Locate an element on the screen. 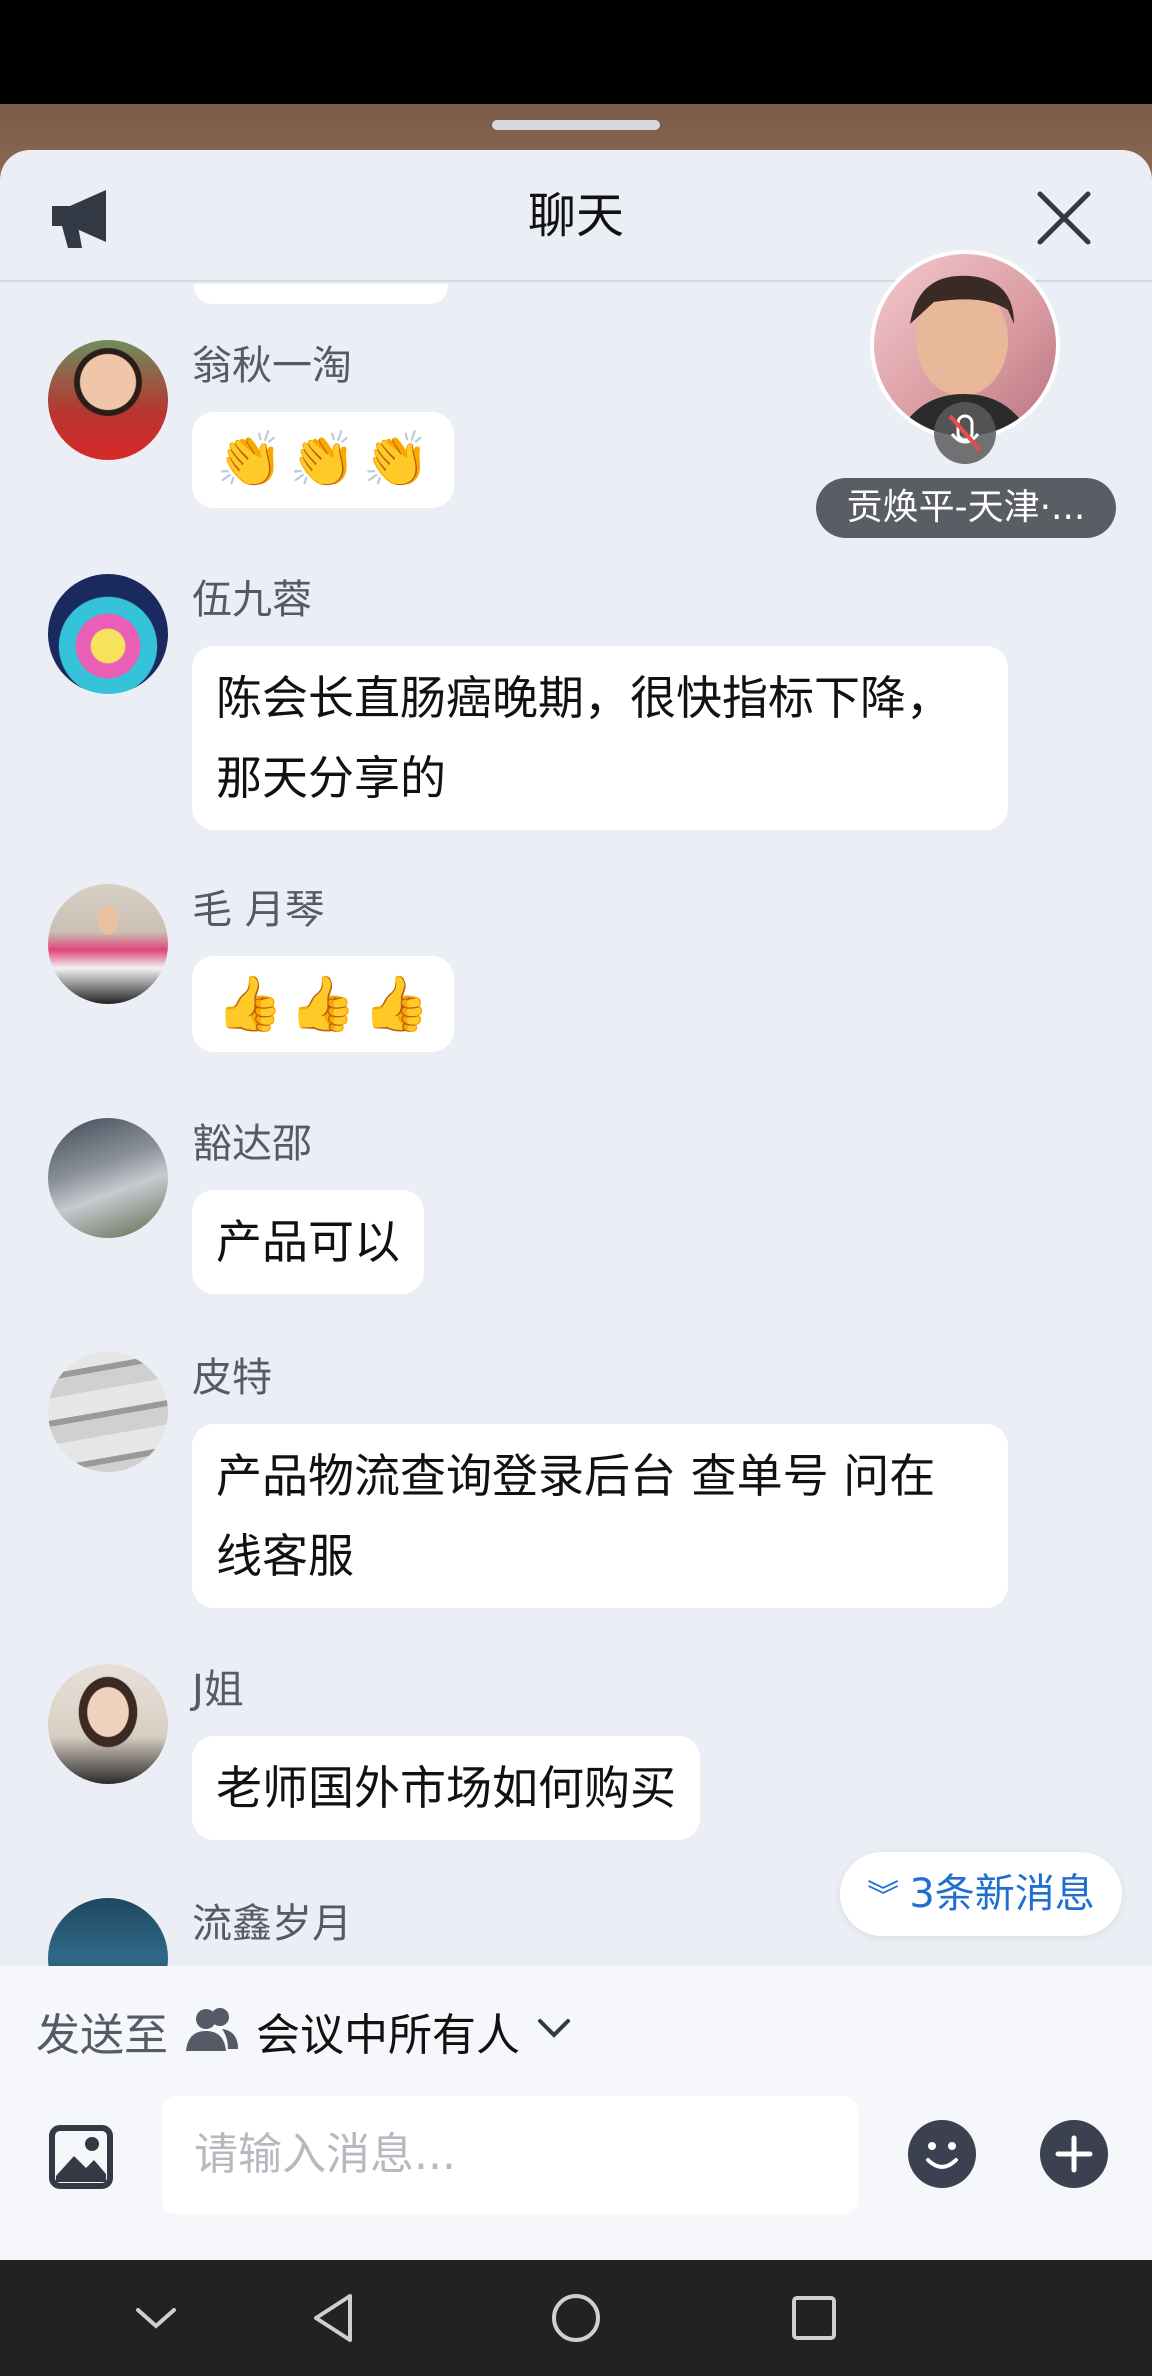 This screenshot has height=2376, width=1152. message-text: 线客服 is located at coordinates (285, 1556).